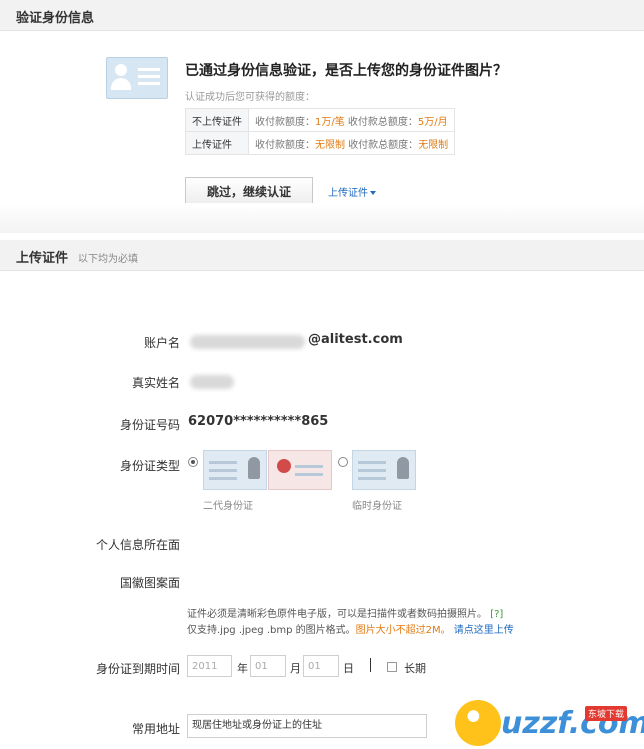  I want to click on expiry-day-input: 01, so click(321, 666).